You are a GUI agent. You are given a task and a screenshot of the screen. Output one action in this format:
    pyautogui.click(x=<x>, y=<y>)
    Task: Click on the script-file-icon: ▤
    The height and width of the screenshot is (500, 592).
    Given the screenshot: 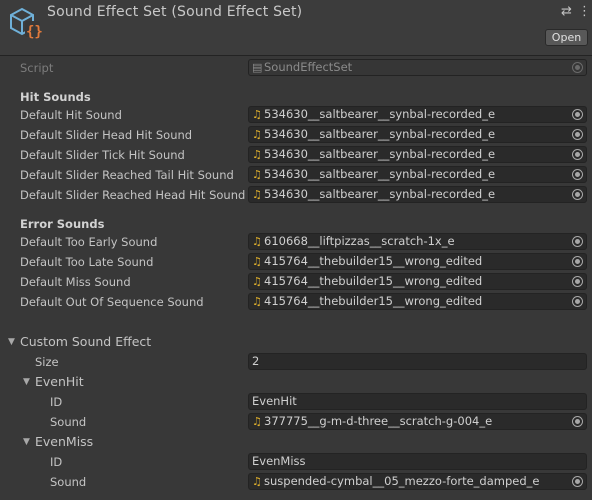 What is the action you would take?
    pyautogui.click(x=257, y=67)
    